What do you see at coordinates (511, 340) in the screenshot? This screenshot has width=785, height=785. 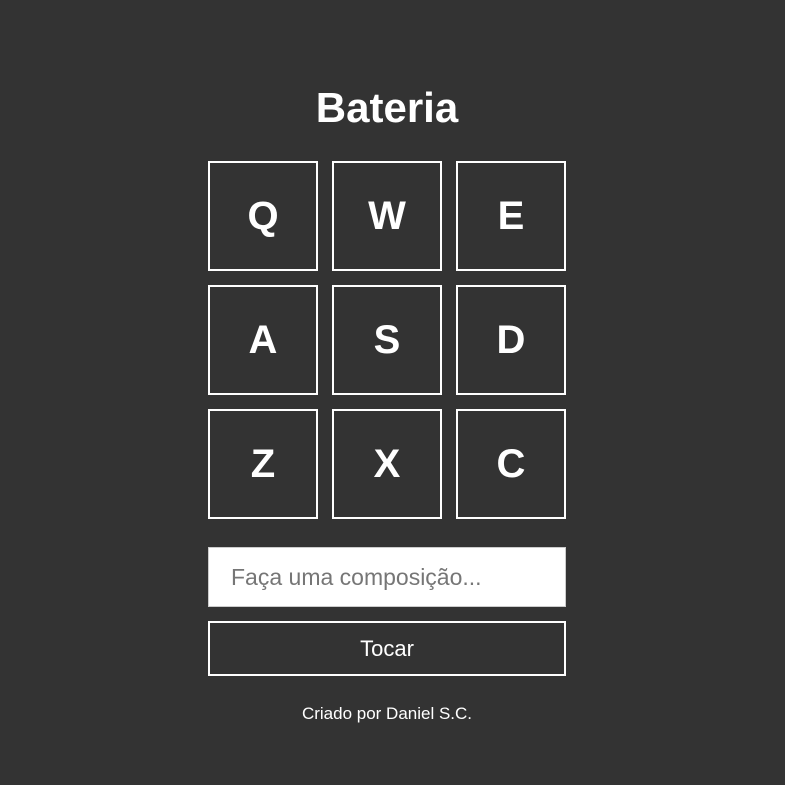 I see `drum-key-d: D` at bounding box center [511, 340].